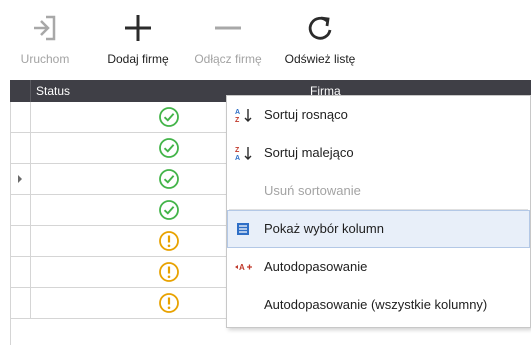  Describe the element at coordinates (243, 229) in the screenshot. I see `column-chooser-icon` at that location.